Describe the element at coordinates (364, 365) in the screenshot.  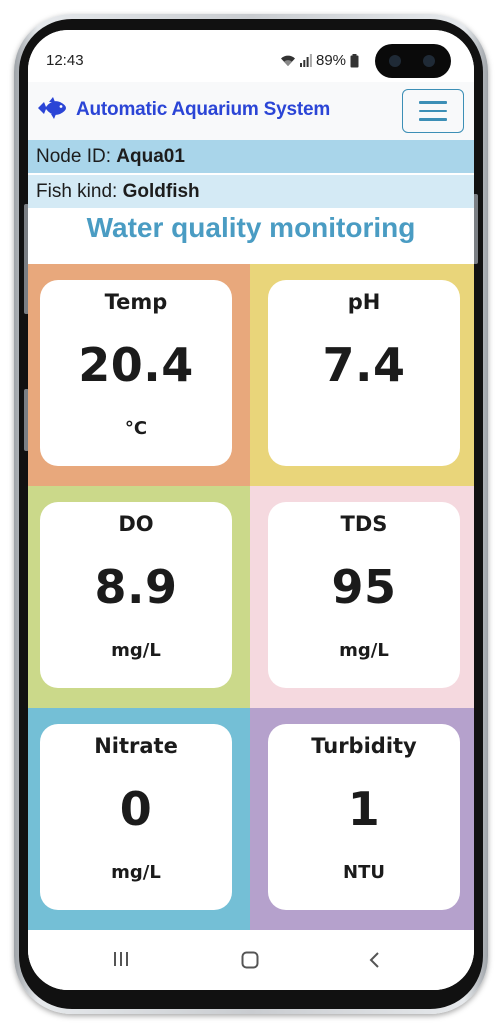
I see `metric-value: 7.4` at that location.